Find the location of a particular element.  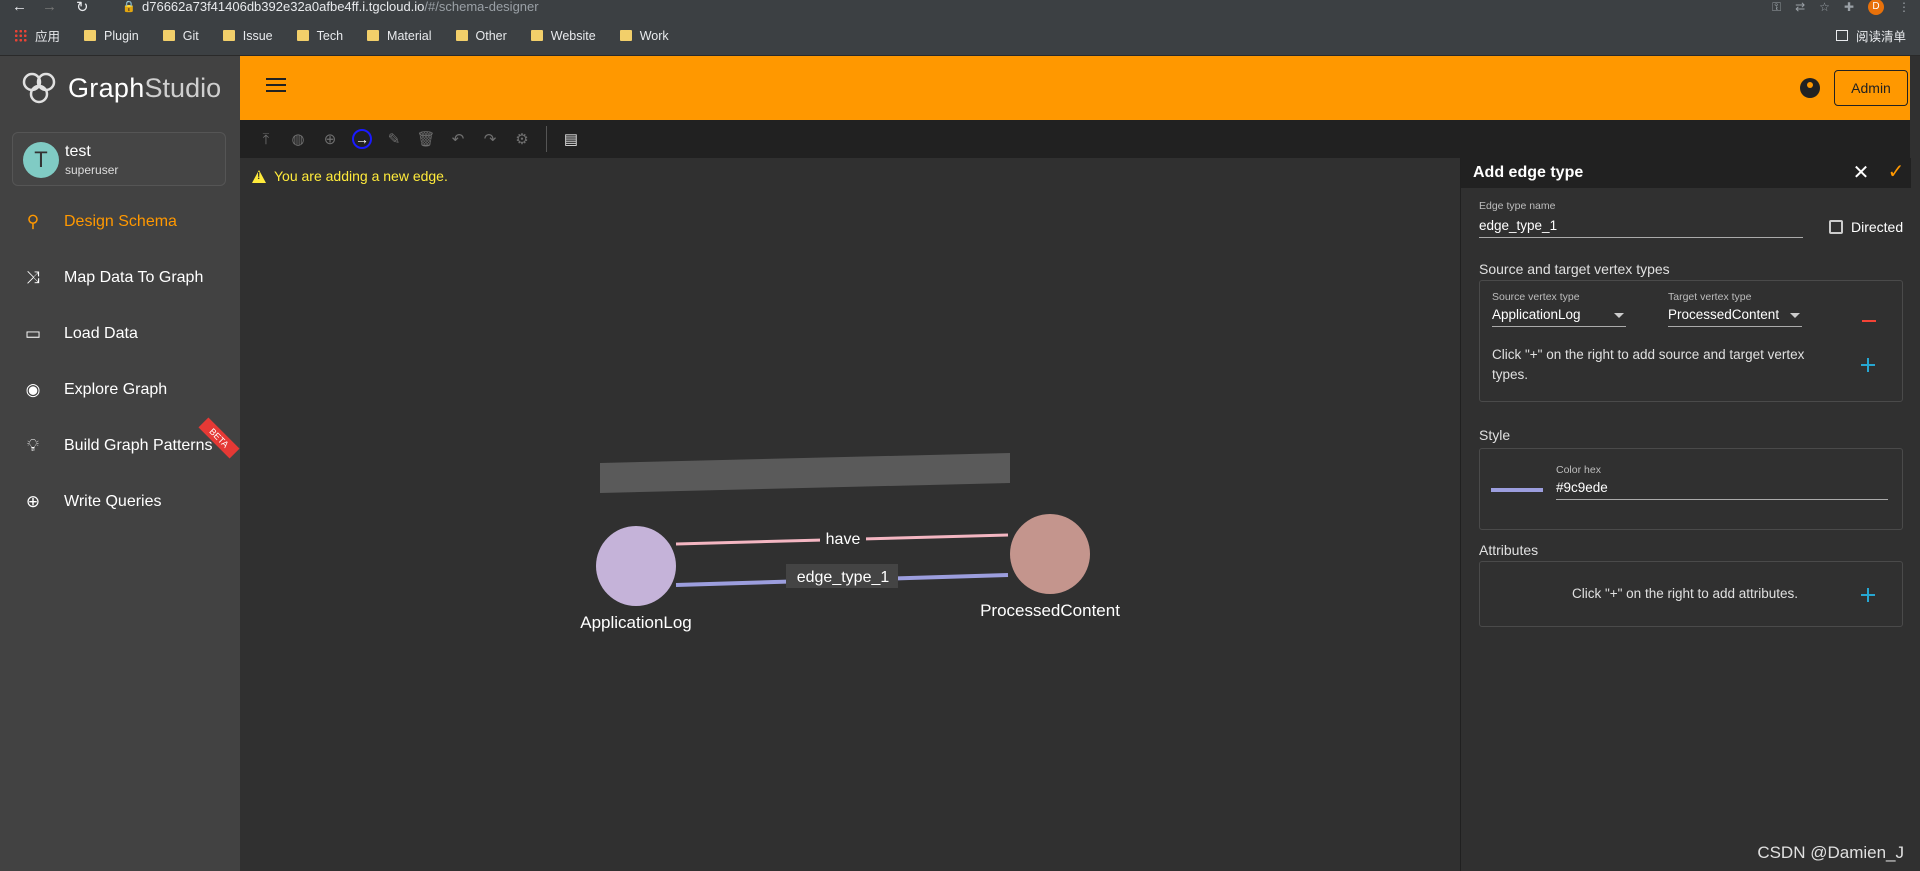

directed-label: Directed is located at coordinates (1877, 227).